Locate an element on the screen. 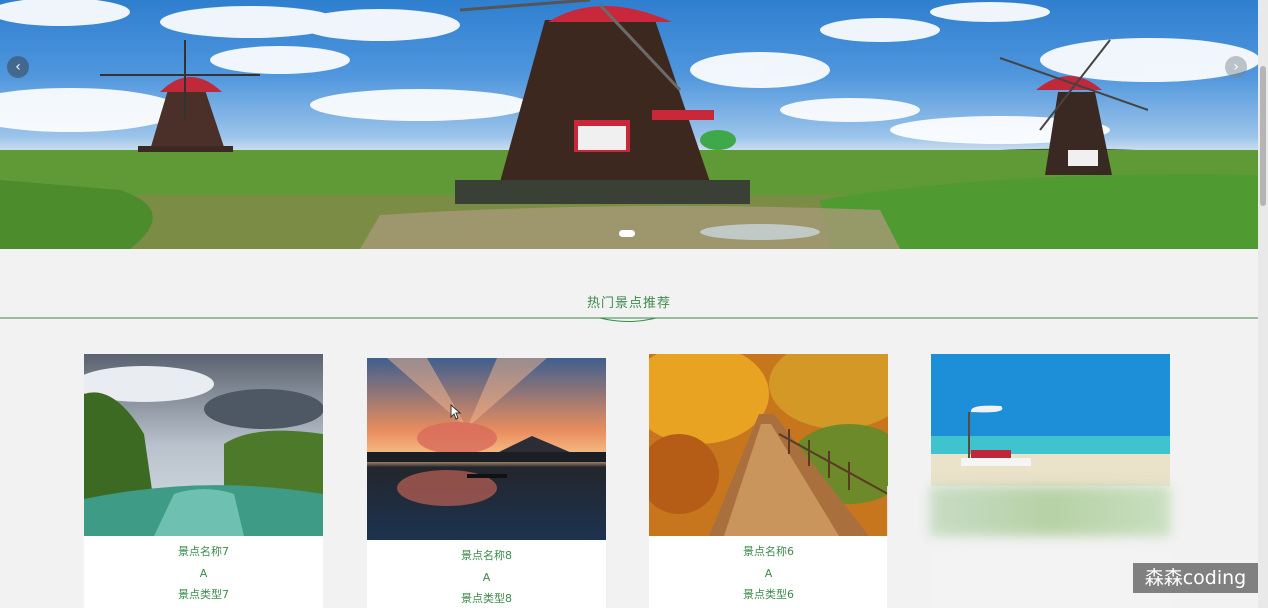 The height and width of the screenshot is (608, 1268). attraction-card: 景点名称8 A 景点类型8 is located at coordinates (486, 483).